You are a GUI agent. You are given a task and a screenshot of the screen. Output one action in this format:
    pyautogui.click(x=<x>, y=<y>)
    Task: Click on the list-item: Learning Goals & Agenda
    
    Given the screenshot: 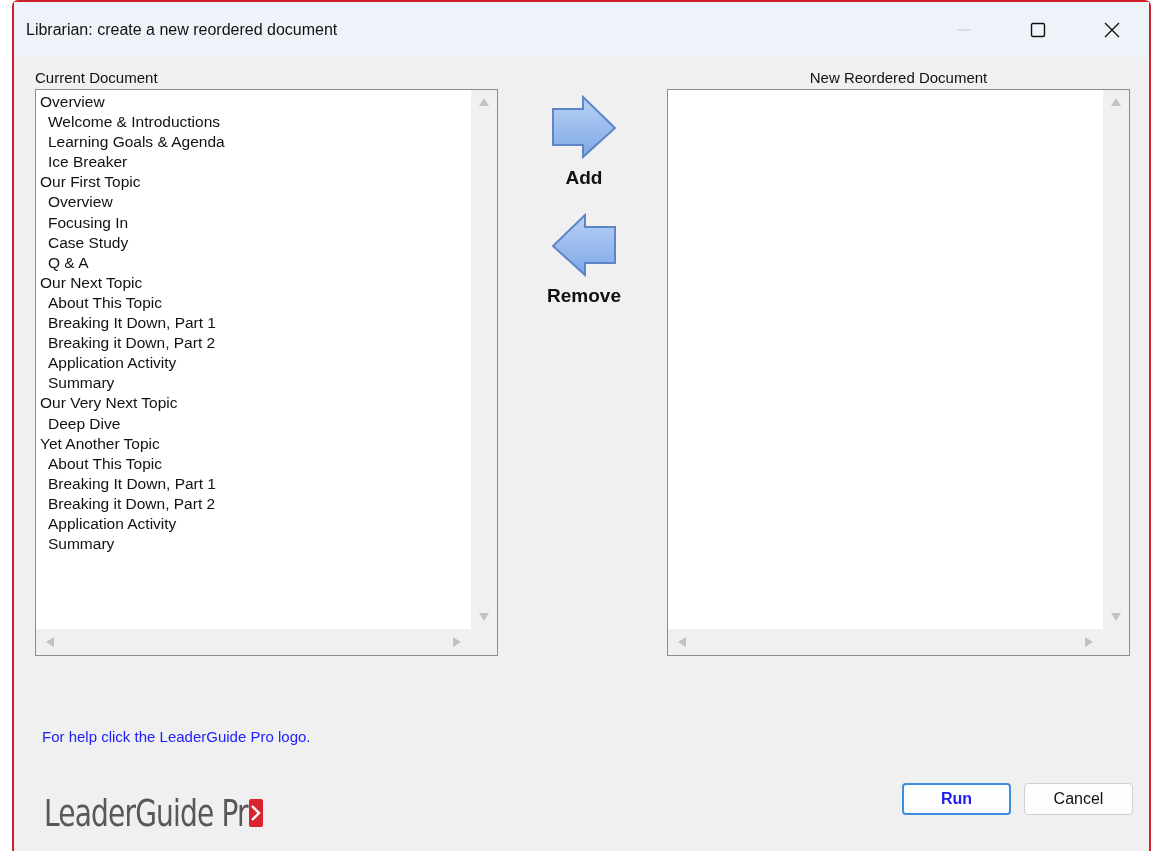 What is the action you would take?
    pyautogui.click(x=132, y=142)
    